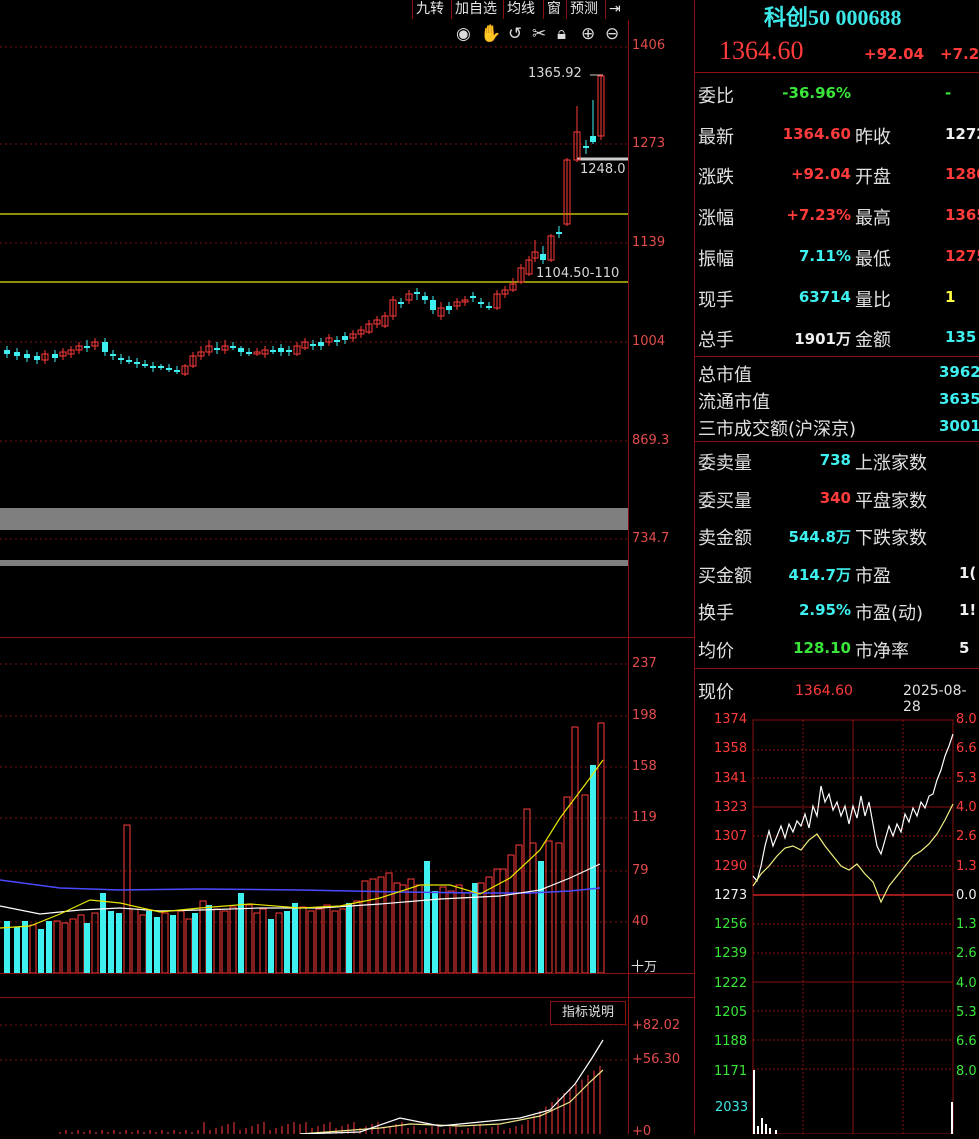  What do you see at coordinates (731, 1071) in the screenshot?
I see `intraday-left-axis-label: 1171` at bounding box center [731, 1071].